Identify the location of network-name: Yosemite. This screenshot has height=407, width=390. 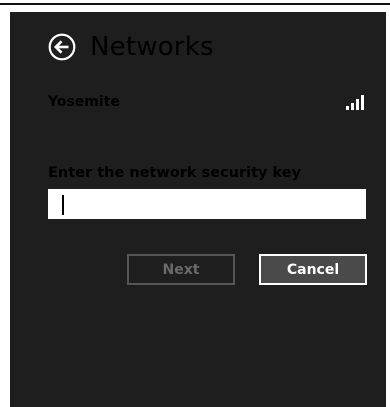
(84, 102).